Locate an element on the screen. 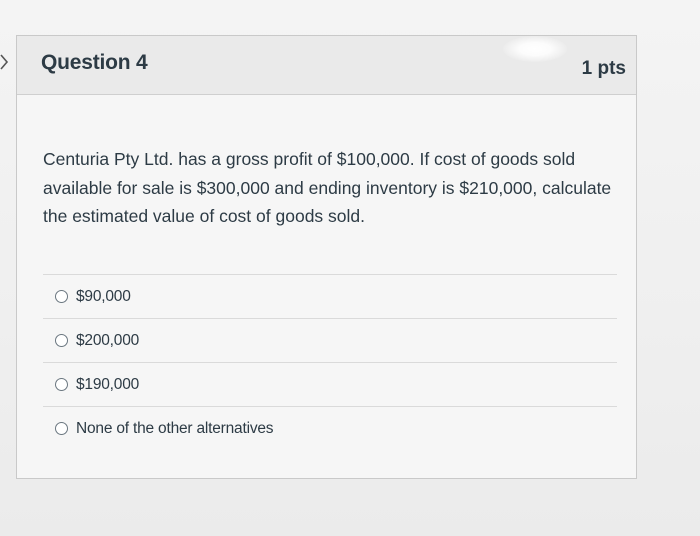  answer-option: $200,000 is located at coordinates (330, 340).